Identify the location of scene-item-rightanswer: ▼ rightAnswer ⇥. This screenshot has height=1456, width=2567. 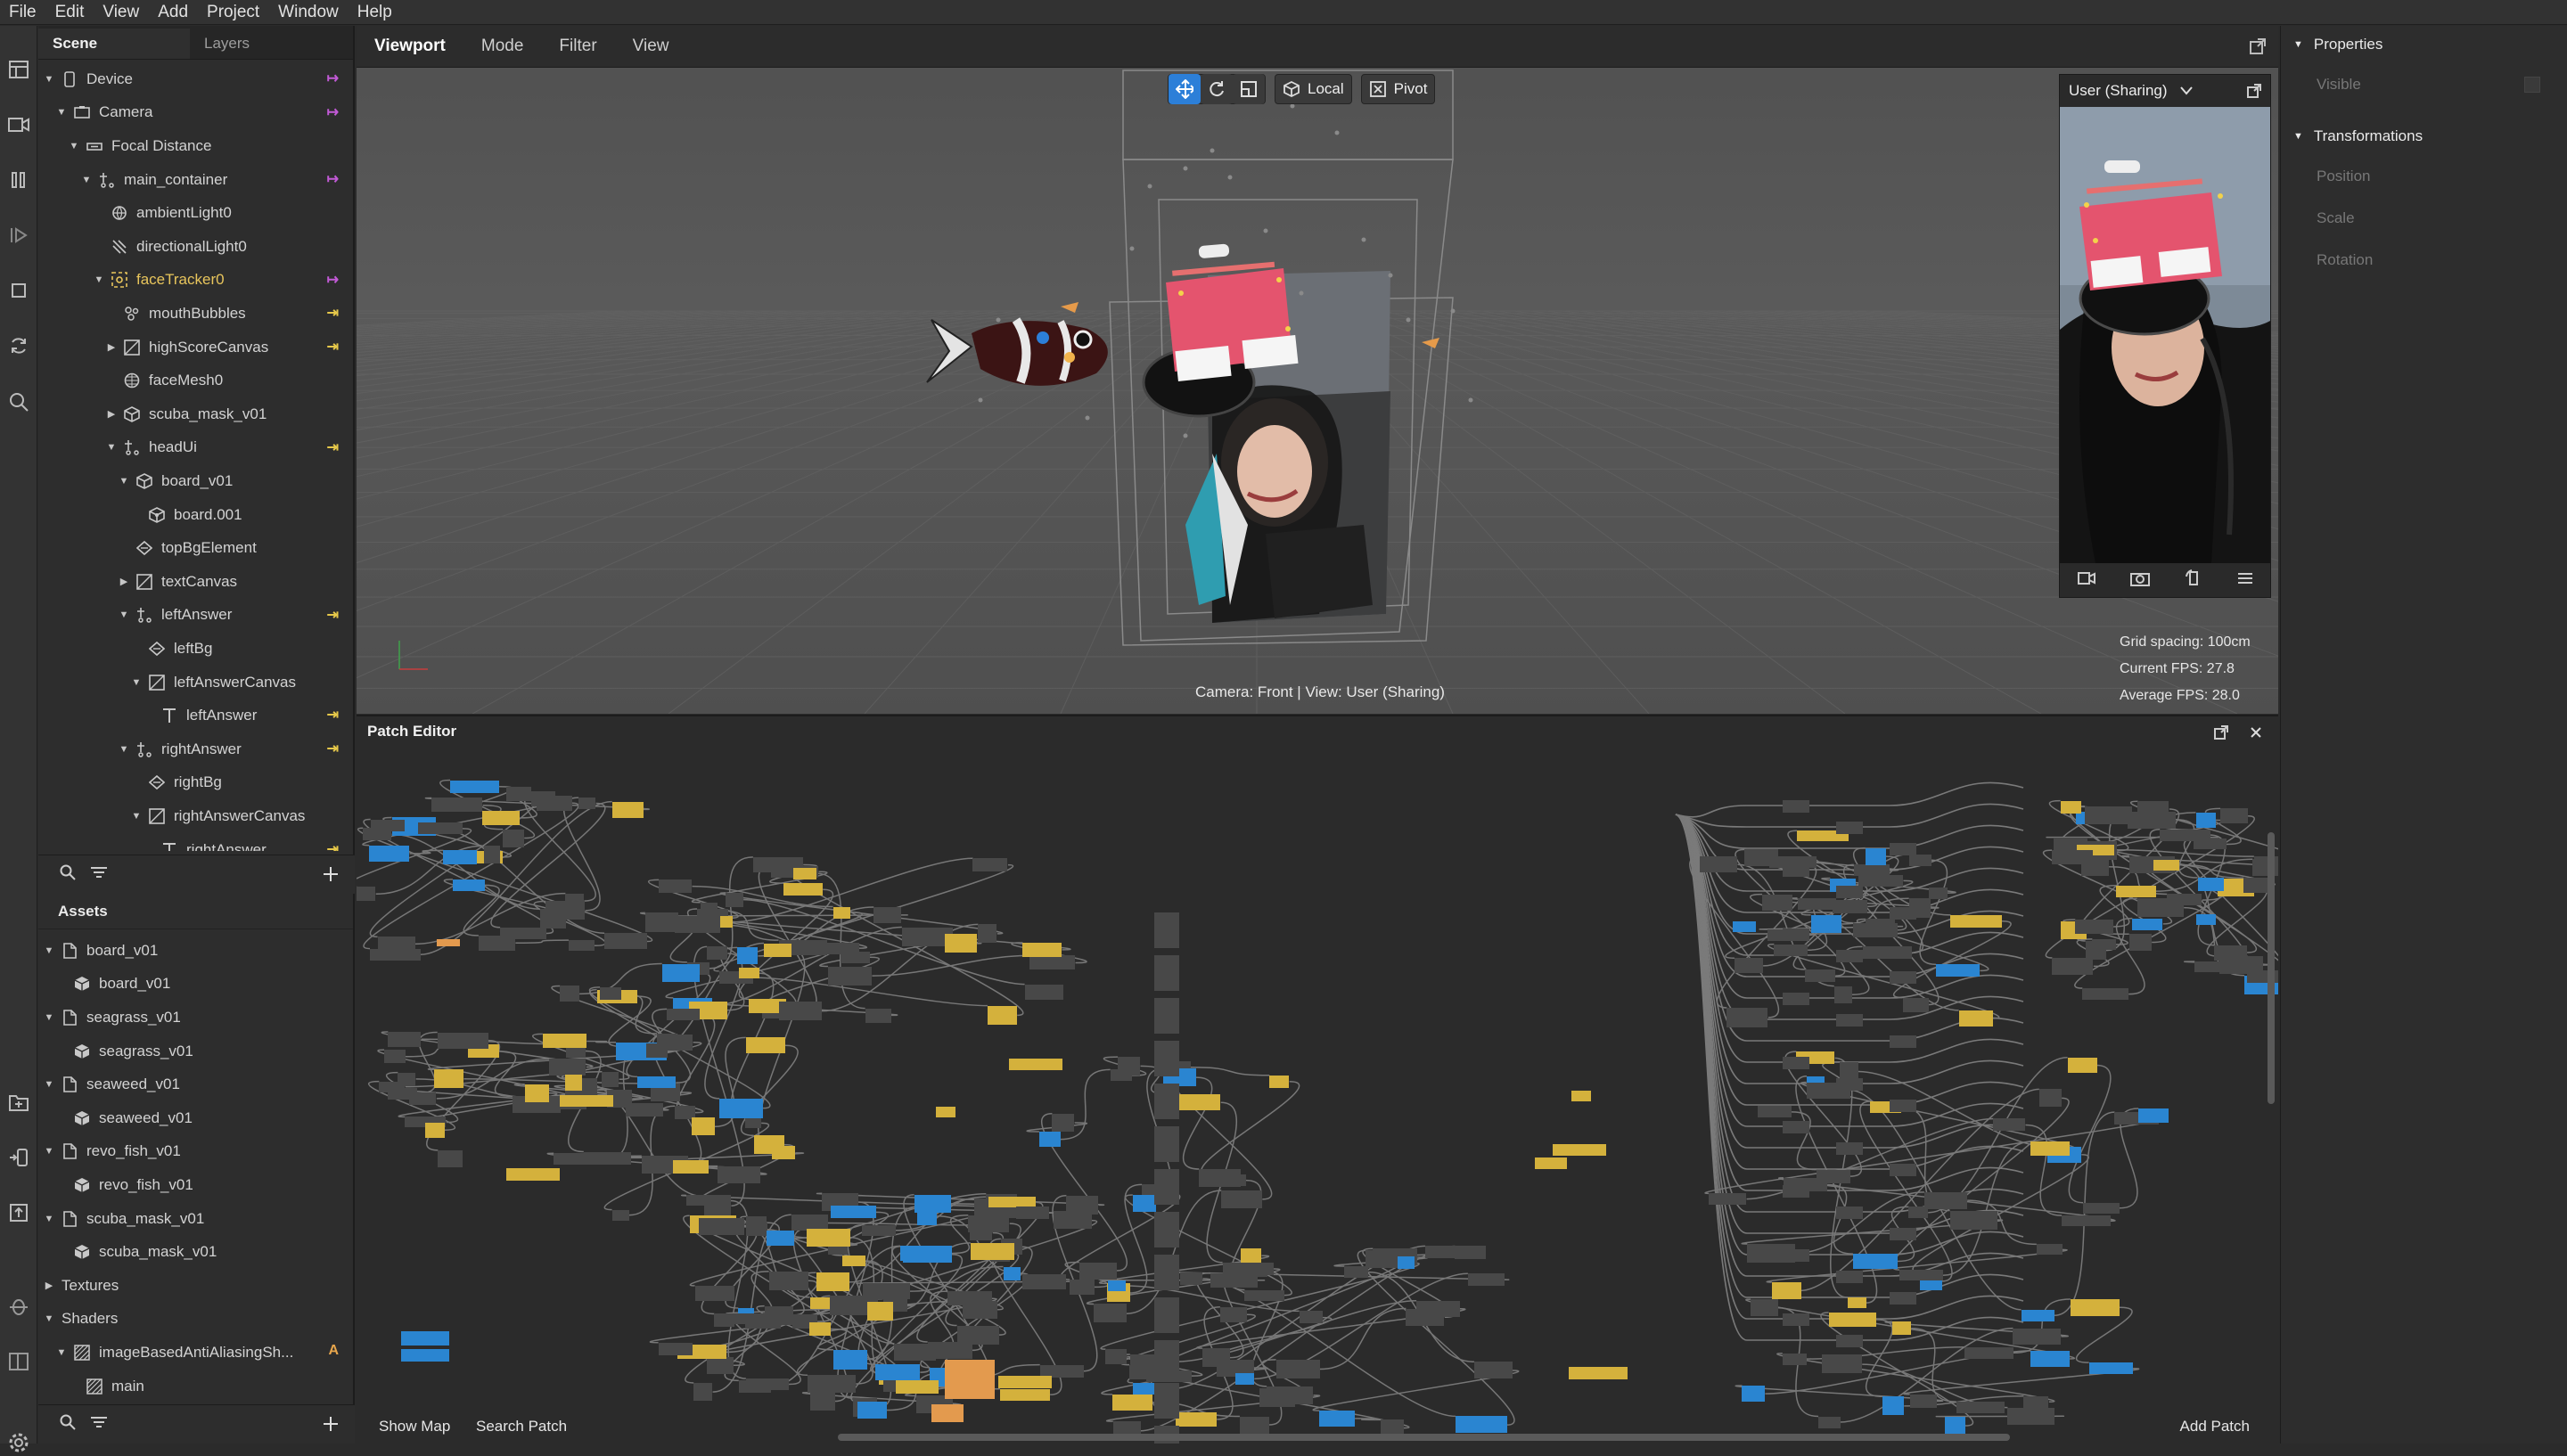
(196, 749).